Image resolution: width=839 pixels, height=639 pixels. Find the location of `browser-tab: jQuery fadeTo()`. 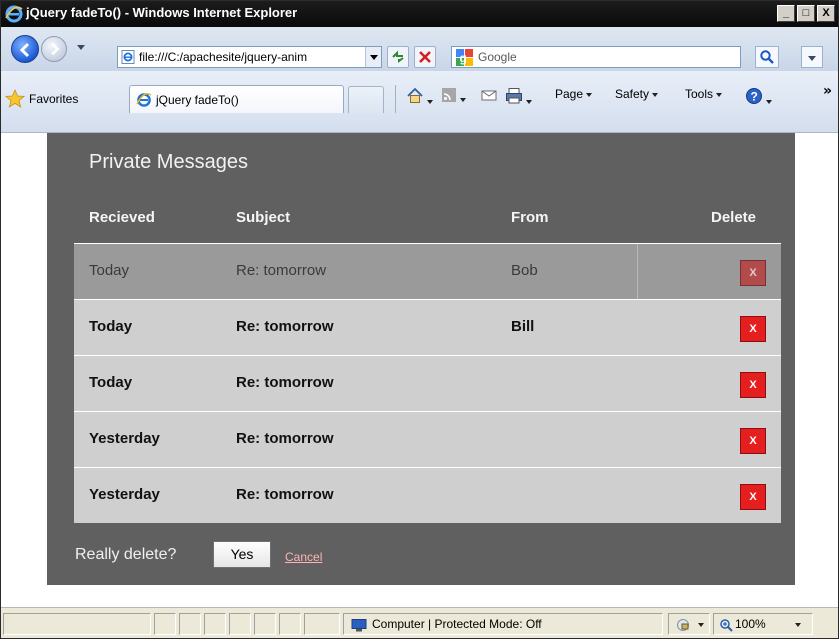

browser-tab: jQuery fadeTo() is located at coordinates (236, 99).